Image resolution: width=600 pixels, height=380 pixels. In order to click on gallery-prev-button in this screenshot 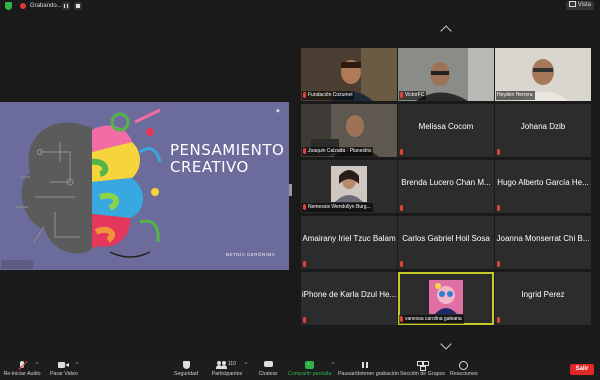, I will do `click(446, 30)`.